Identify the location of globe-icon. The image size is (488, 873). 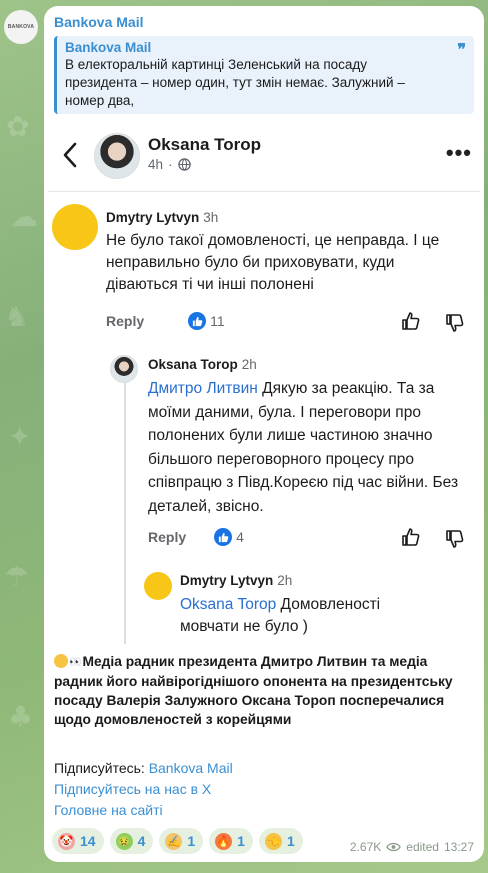
(184, 164).